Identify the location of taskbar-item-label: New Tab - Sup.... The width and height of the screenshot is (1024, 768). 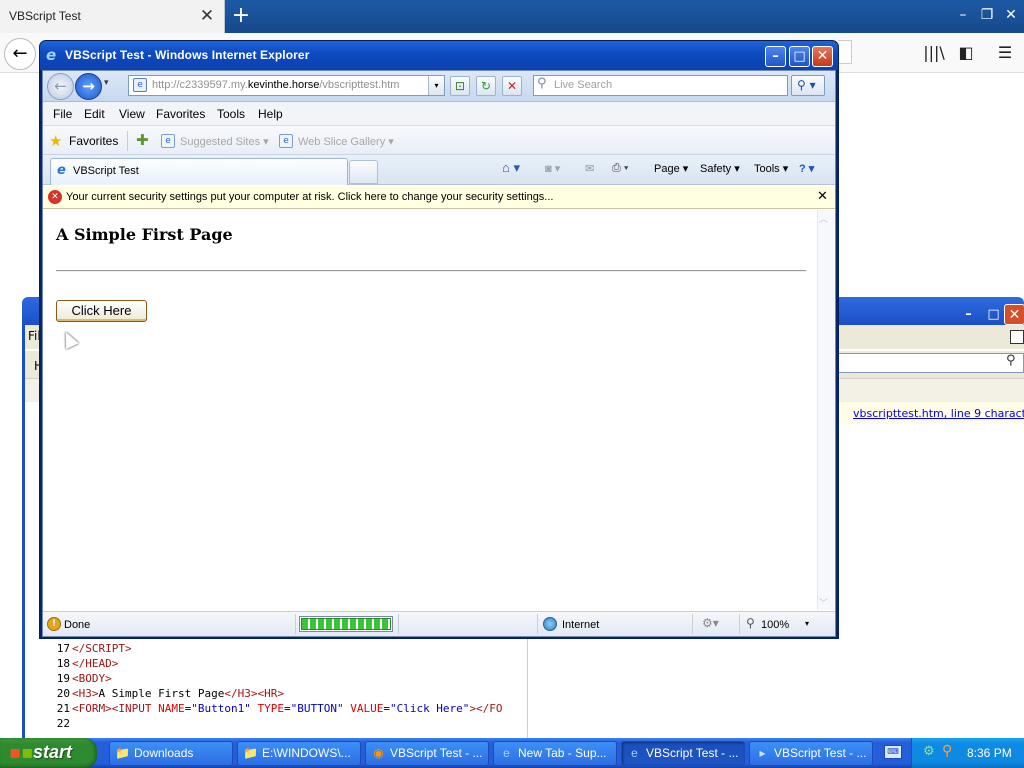
(562, 753).